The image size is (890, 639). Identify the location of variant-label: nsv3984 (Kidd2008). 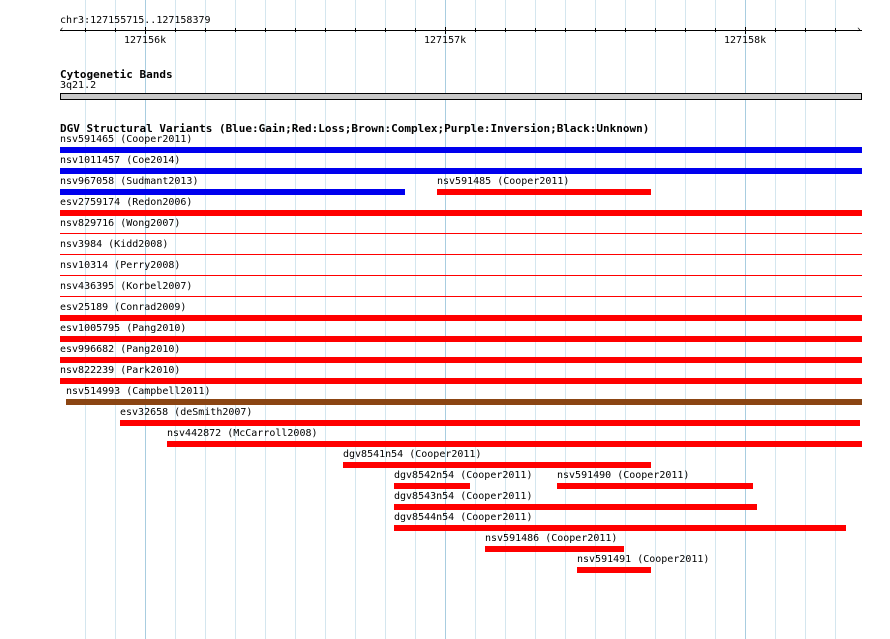
(114, 245).